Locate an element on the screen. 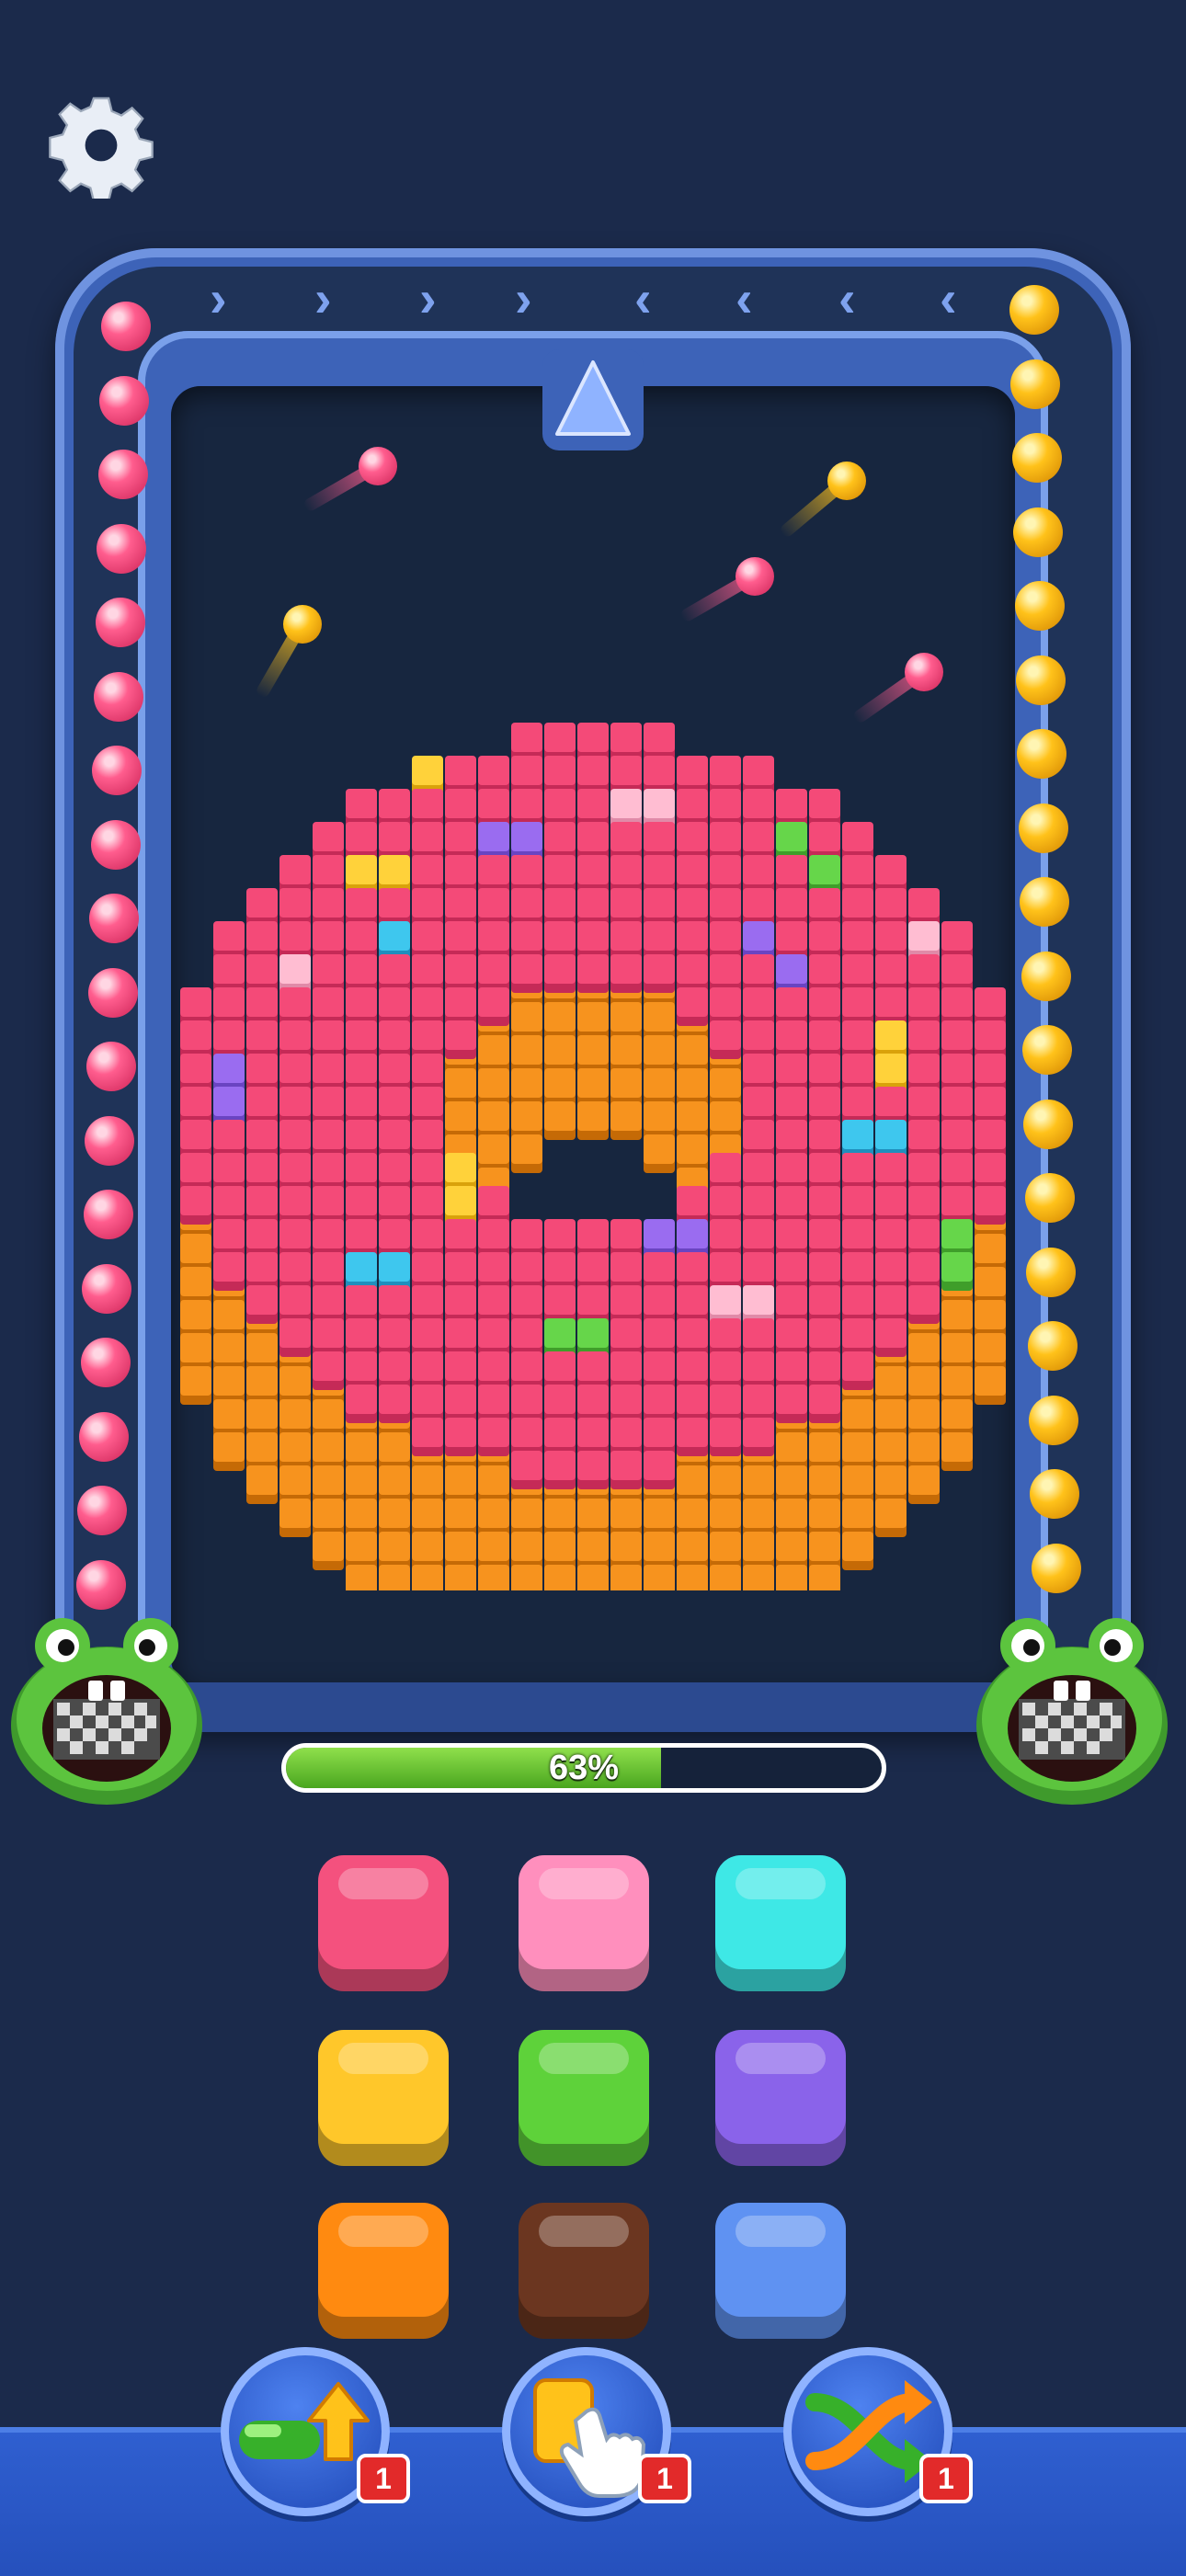 The height and width of the screenshot is (2576, 1186). color-tile-pink is located at coordinates (383, 1923).